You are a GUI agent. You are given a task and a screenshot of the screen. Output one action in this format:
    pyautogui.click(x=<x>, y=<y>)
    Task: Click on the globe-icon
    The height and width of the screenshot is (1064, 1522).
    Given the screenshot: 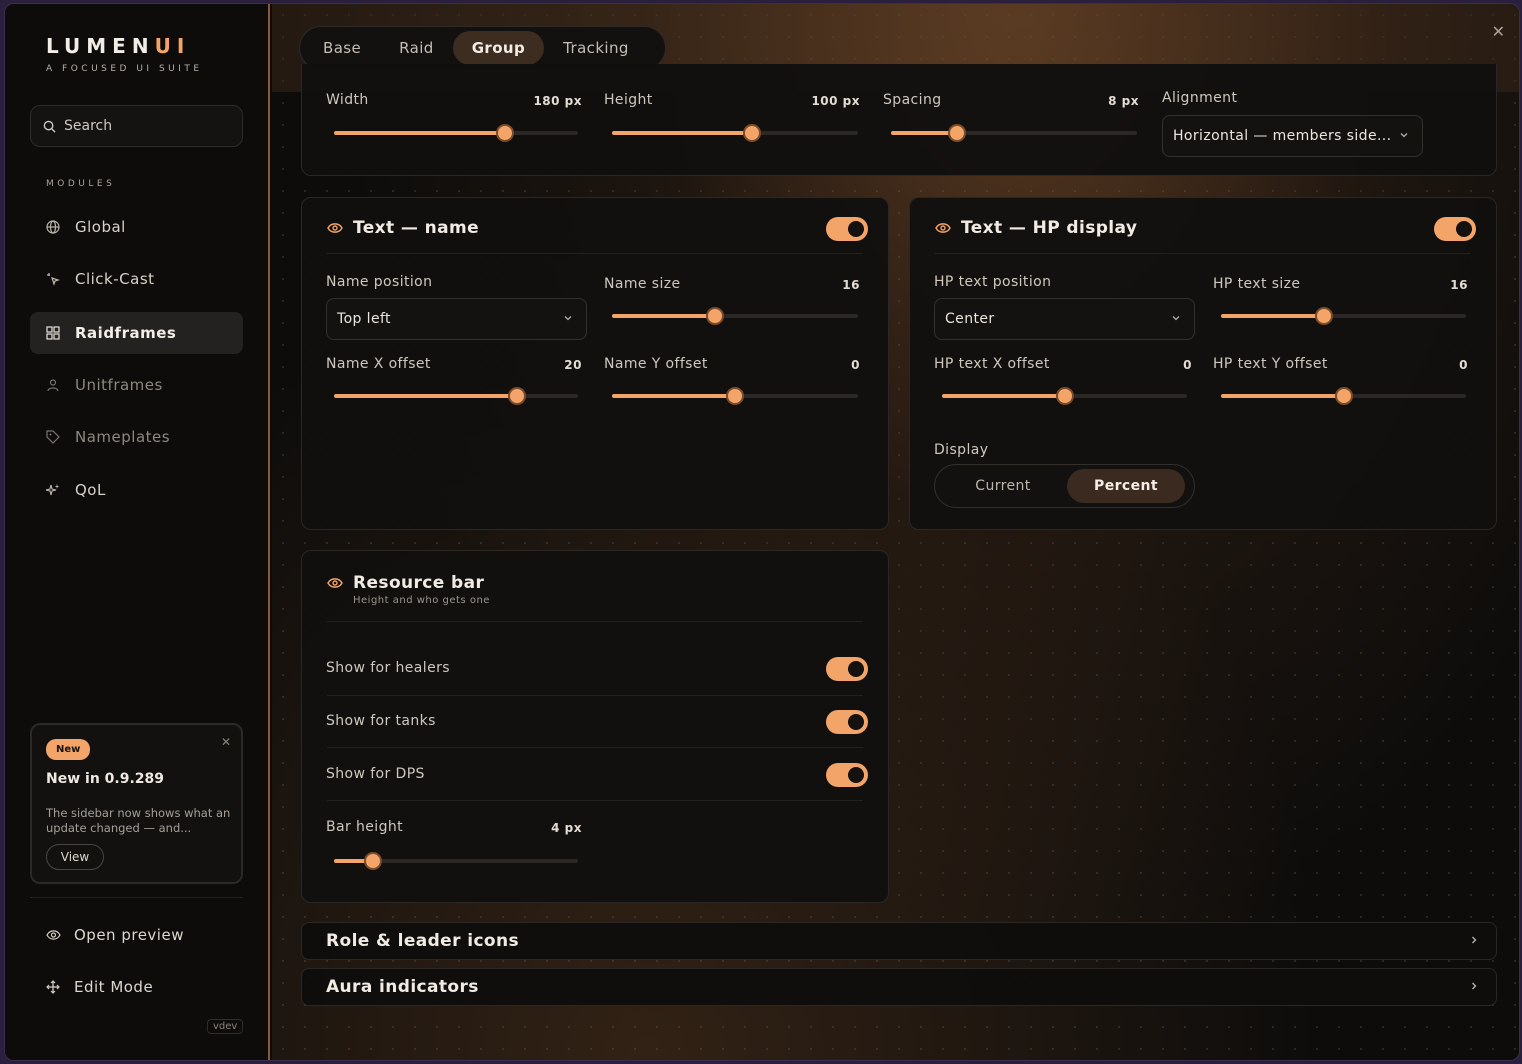 What is the action you would take?
    pyautogui.click(x=53, y=227)
    